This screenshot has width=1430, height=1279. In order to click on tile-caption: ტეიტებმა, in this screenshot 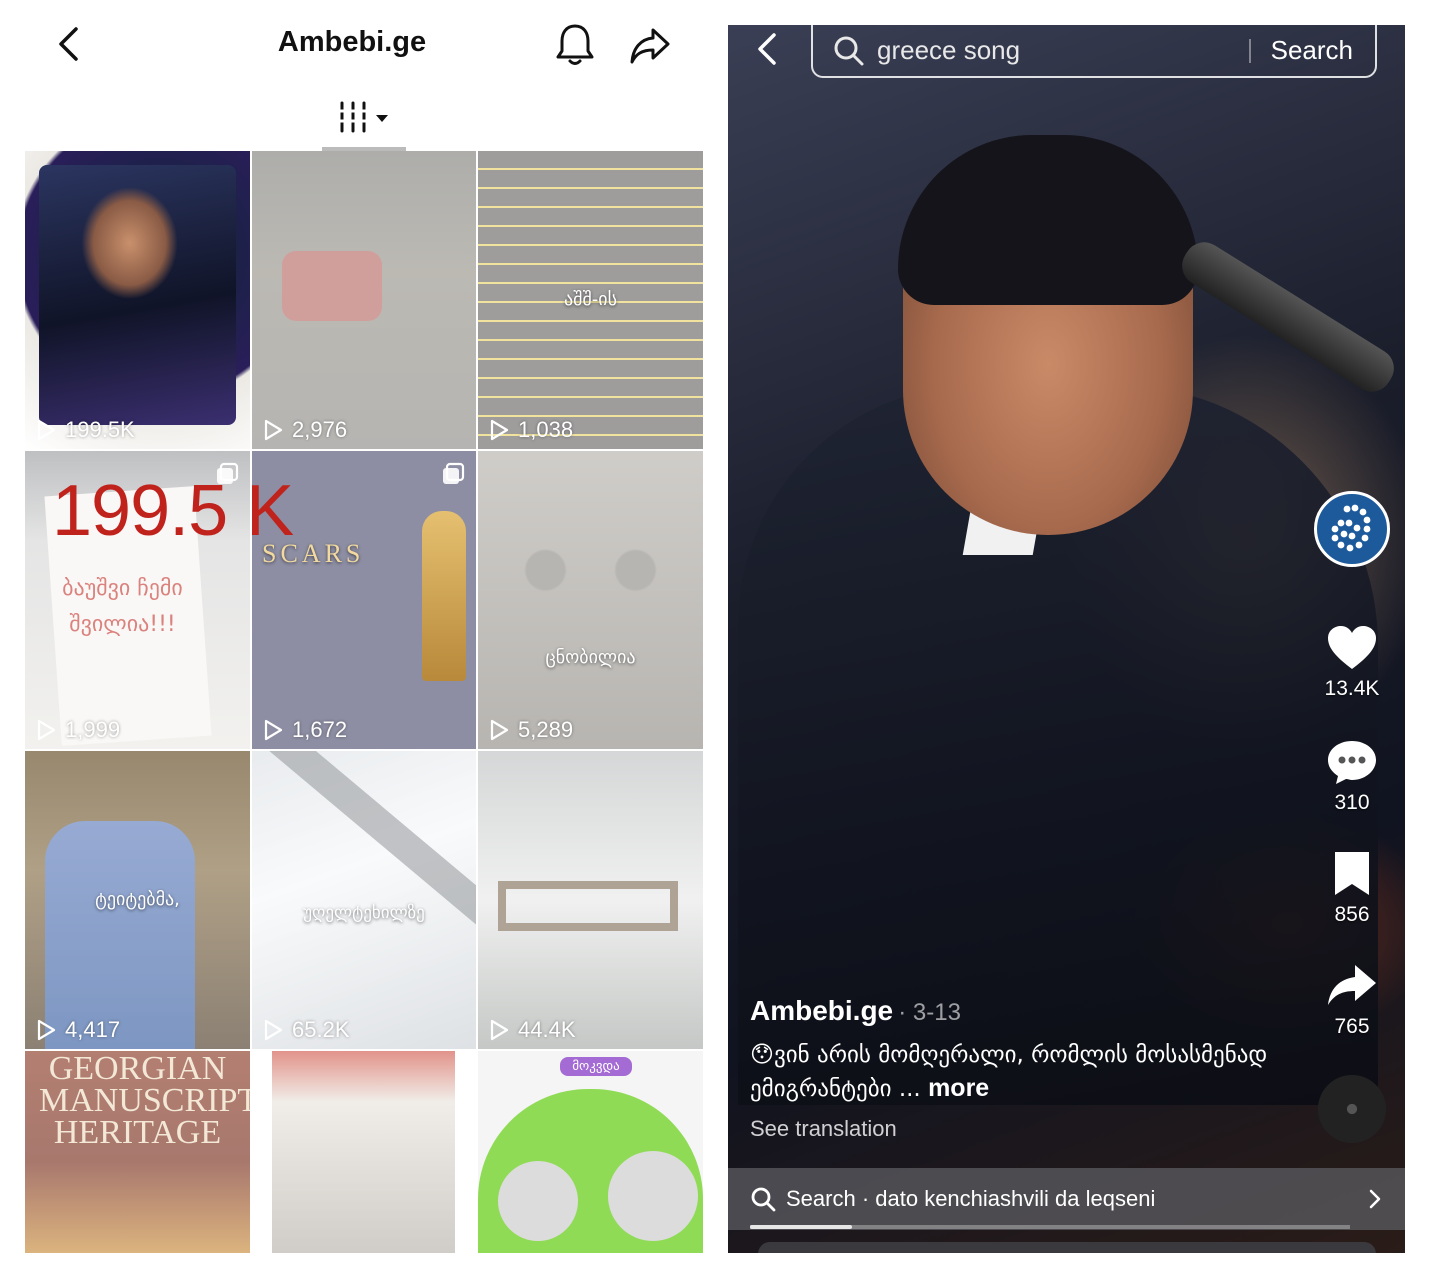, I will do `click(137, 899)`.